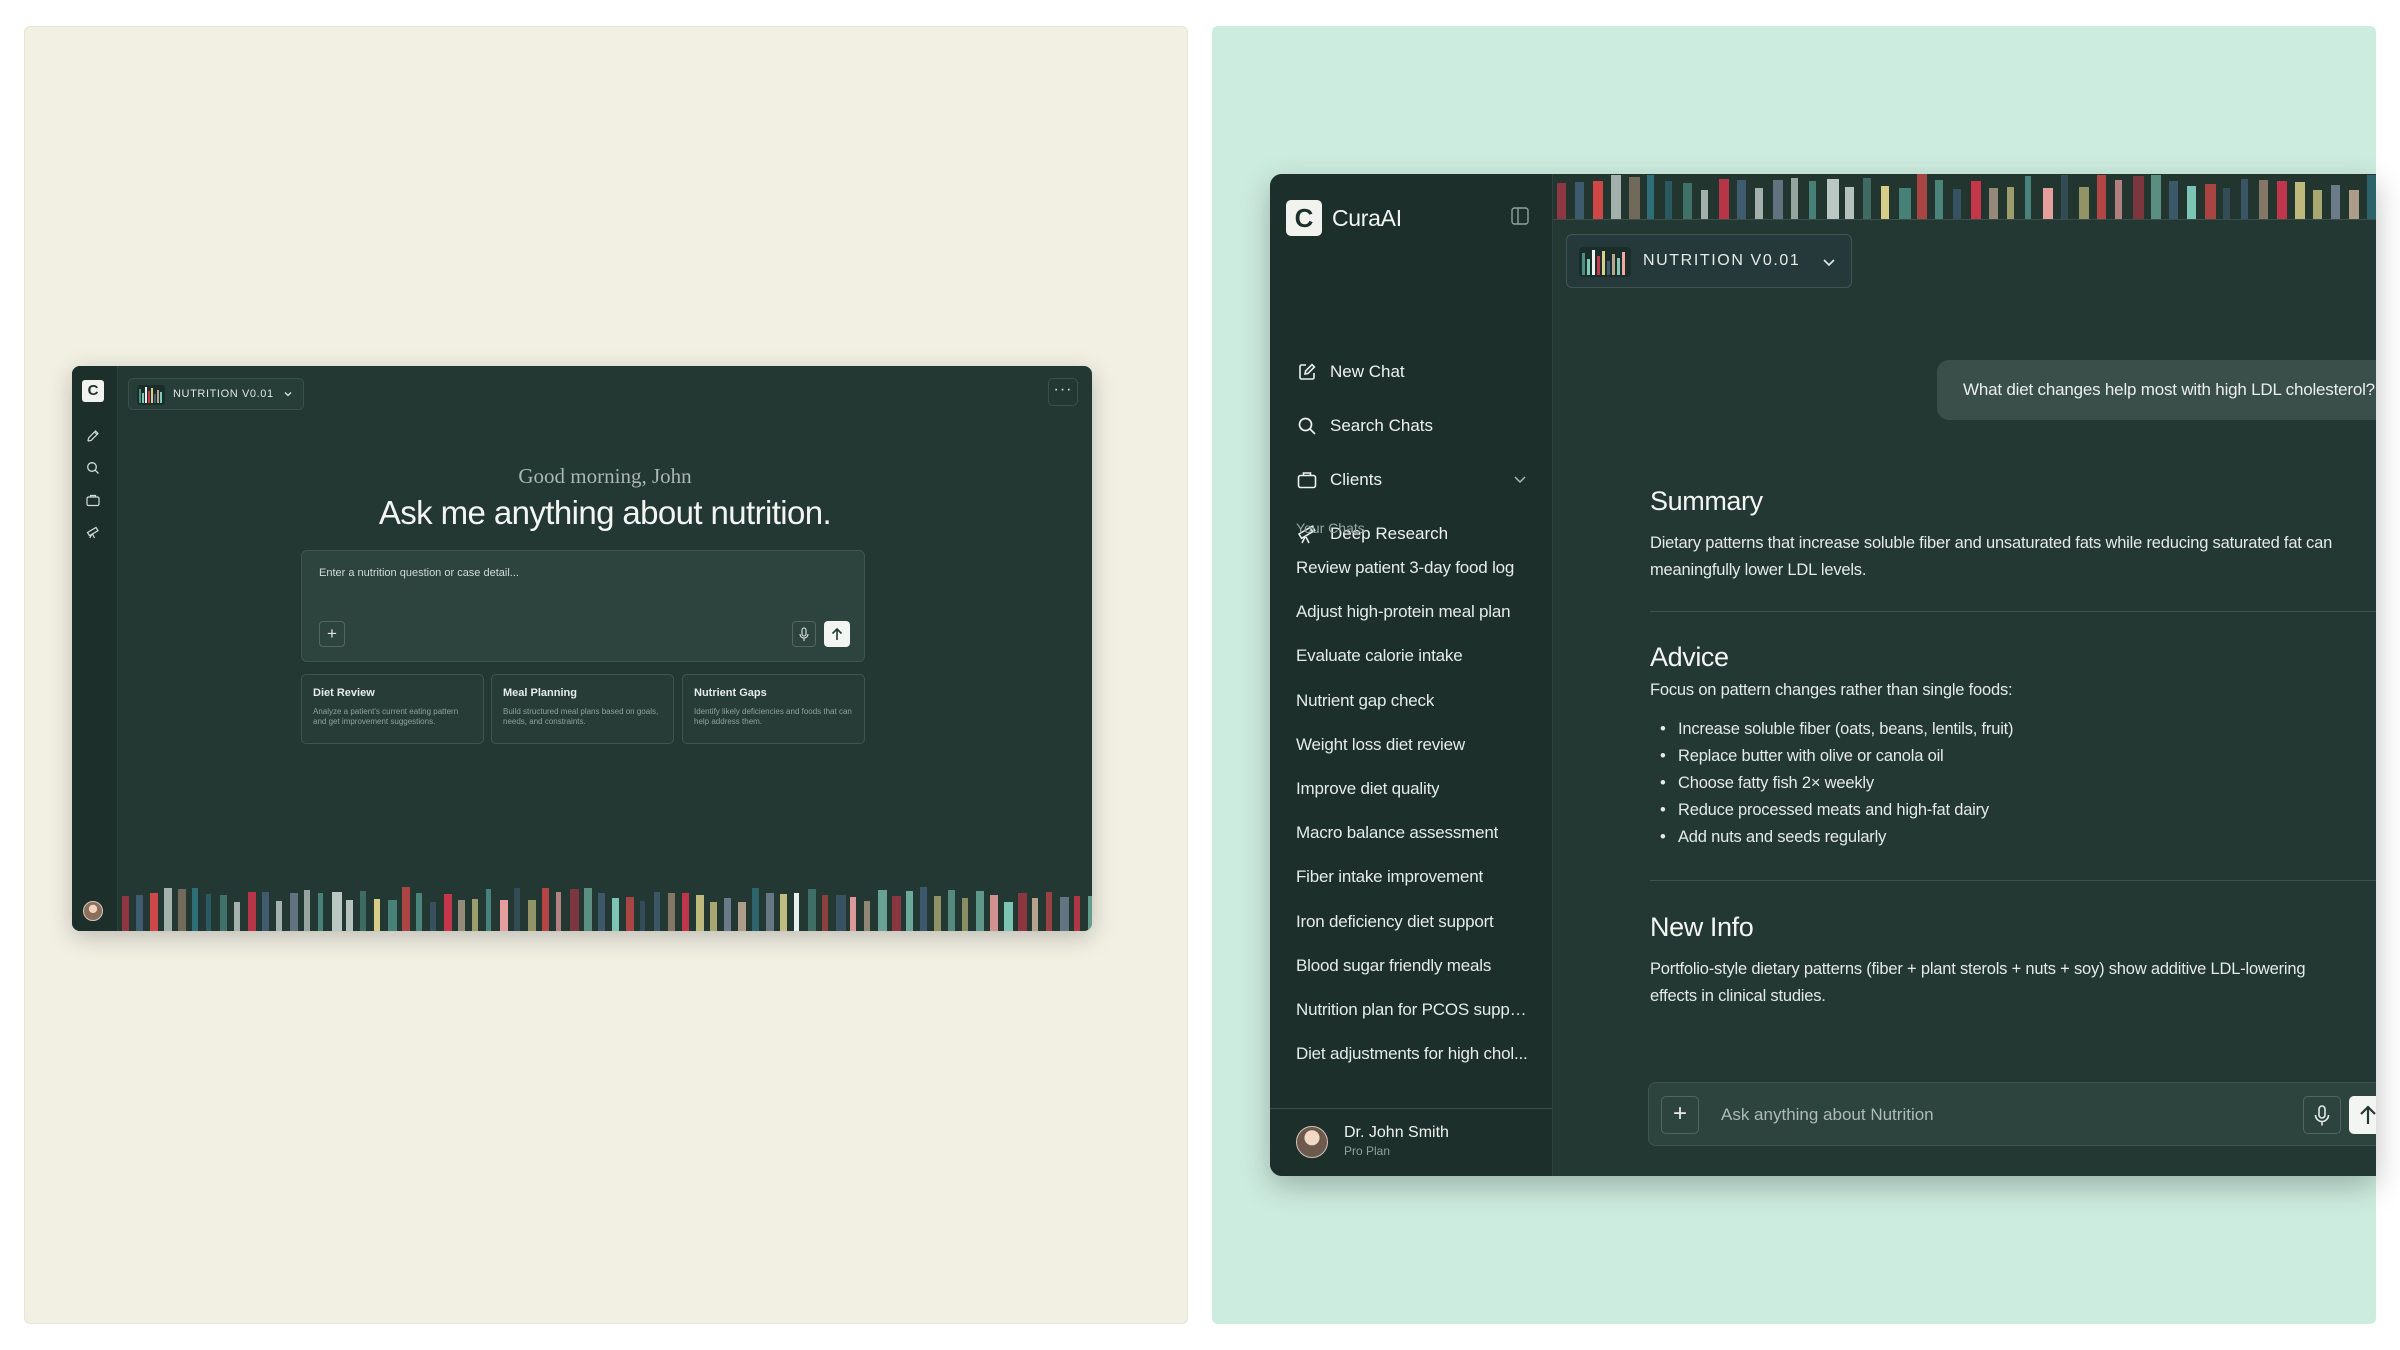 The width and height of the screenshot is (2400, 1350). What do you see at coordinates (1330, 528) in the screenshot?
I see `section-title-your-chats: Your Chats` at bounding box center [1330, 528].